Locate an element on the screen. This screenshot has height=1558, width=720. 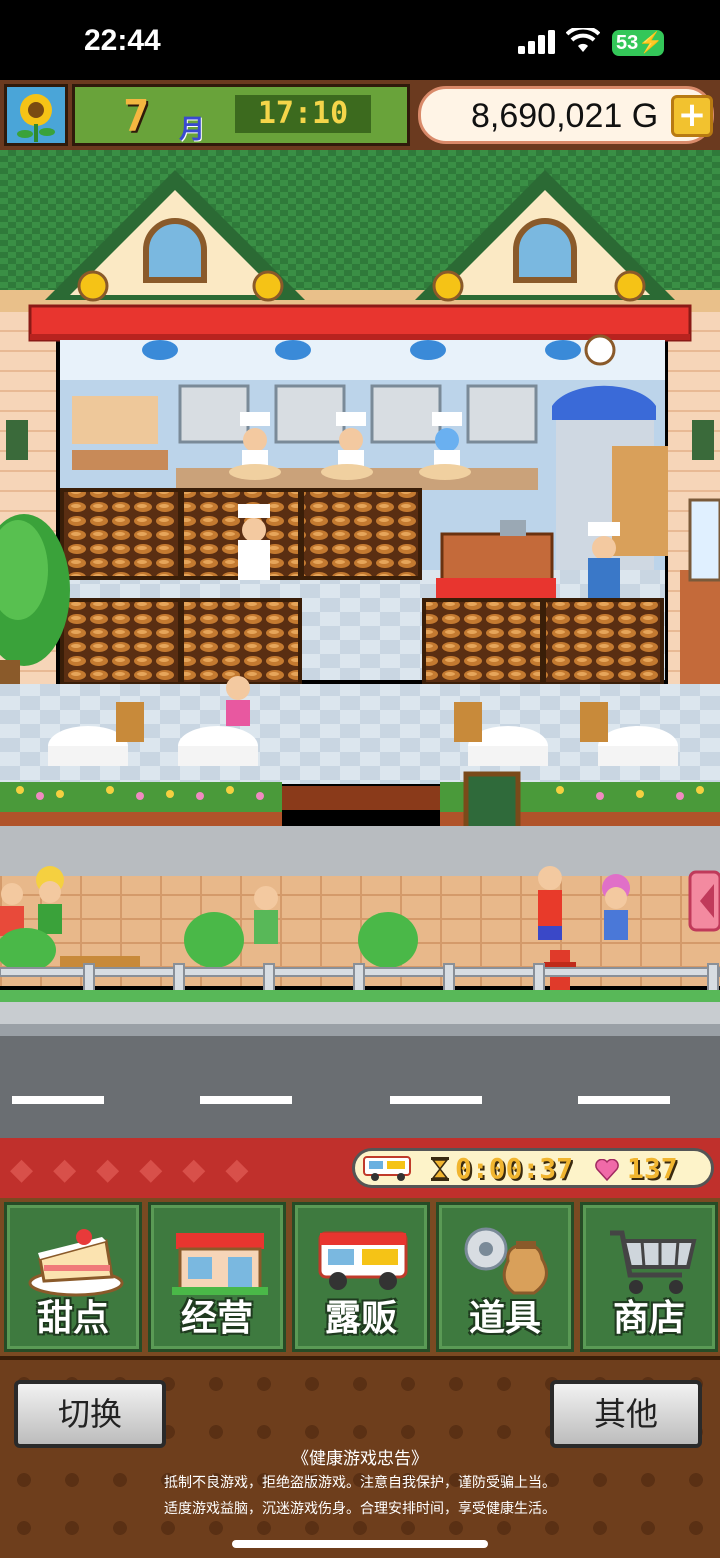
health-notice-line-1: 抵制不良游戏，拒绝盗版游戏。注意自我保护，谨防受骗上当。 is located at coordinates (360, 1483).